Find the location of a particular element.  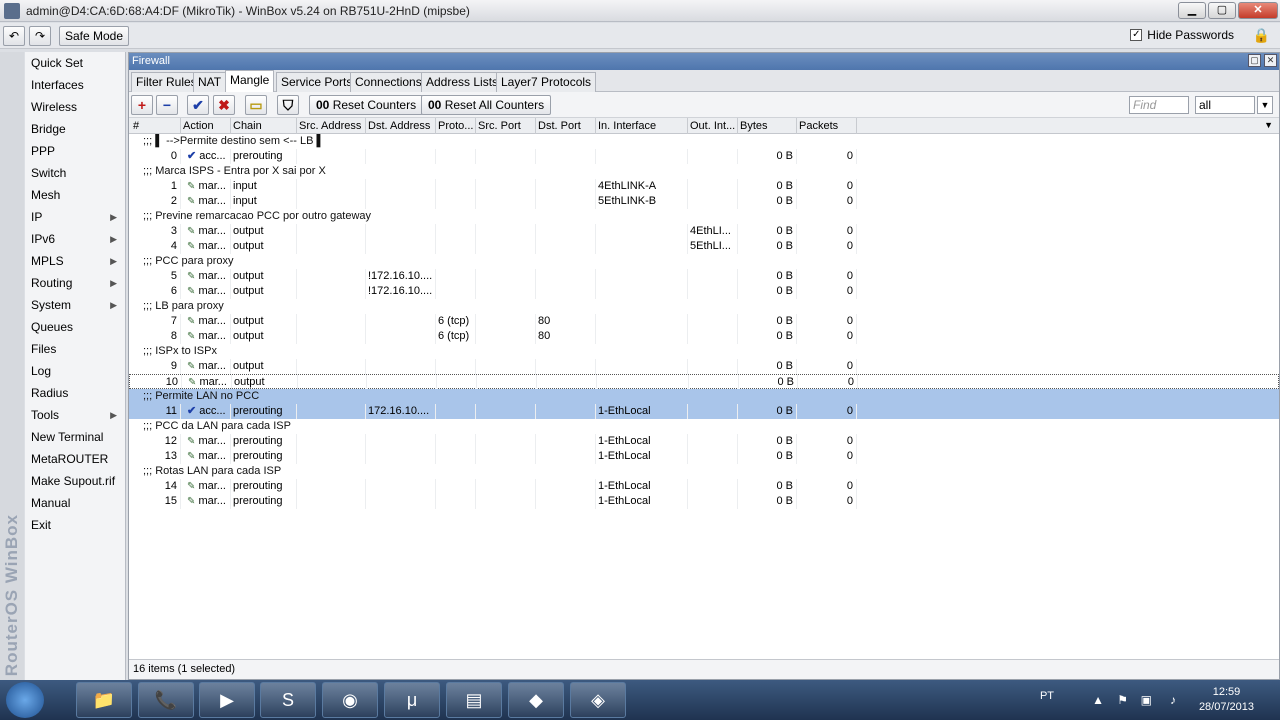

sidebar-item-ppp: PPP is located at coordinates (75, 151).